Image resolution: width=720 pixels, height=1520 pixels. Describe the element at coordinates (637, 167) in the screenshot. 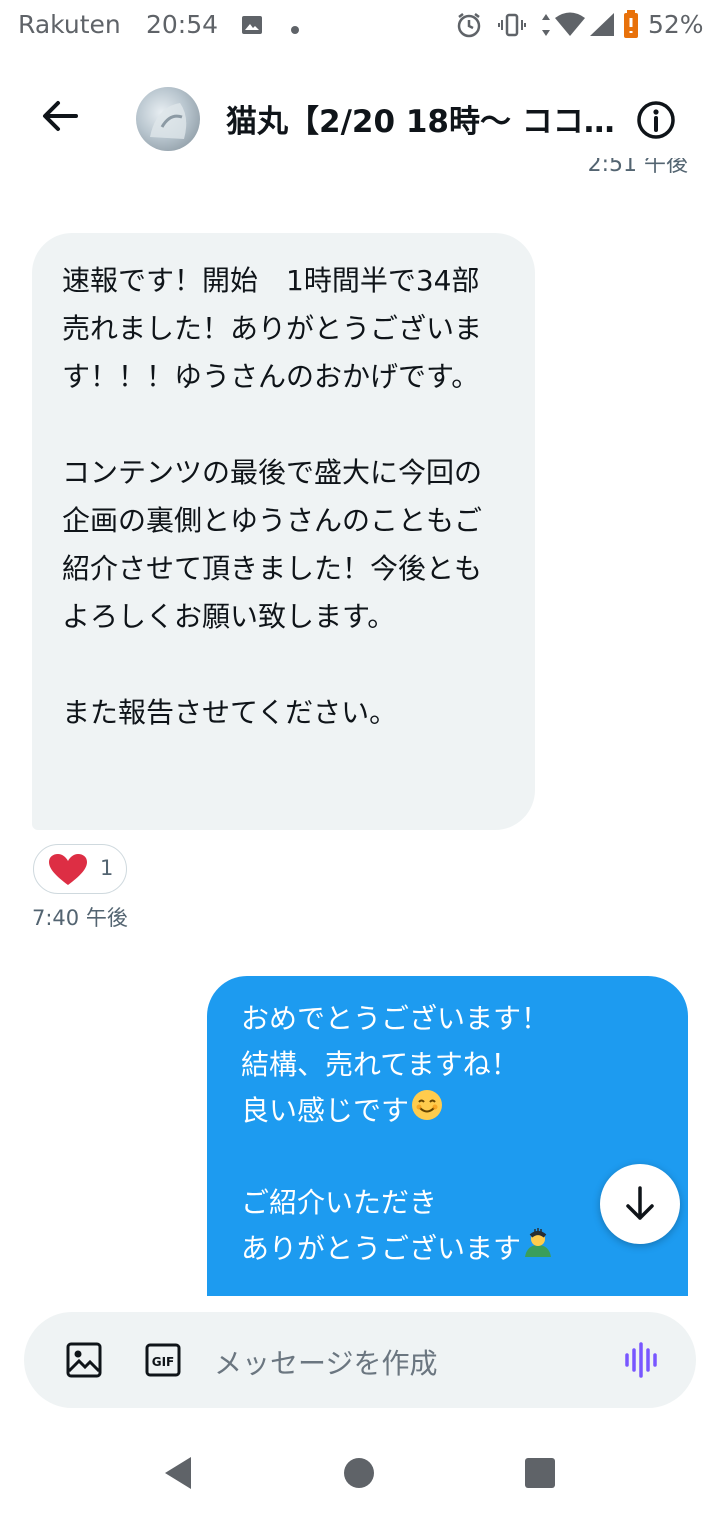

I see `previous-message-time: 2:51 午後` at that location.